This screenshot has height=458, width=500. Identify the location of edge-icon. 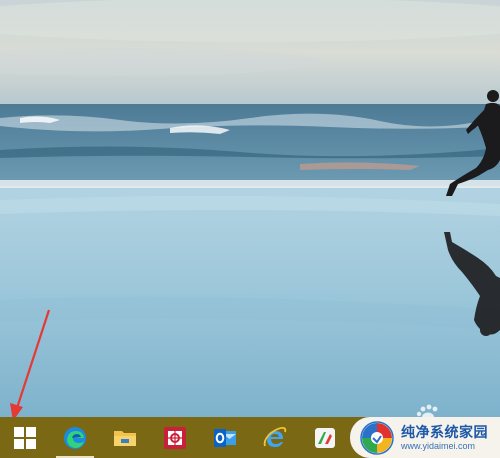
(75, 437).